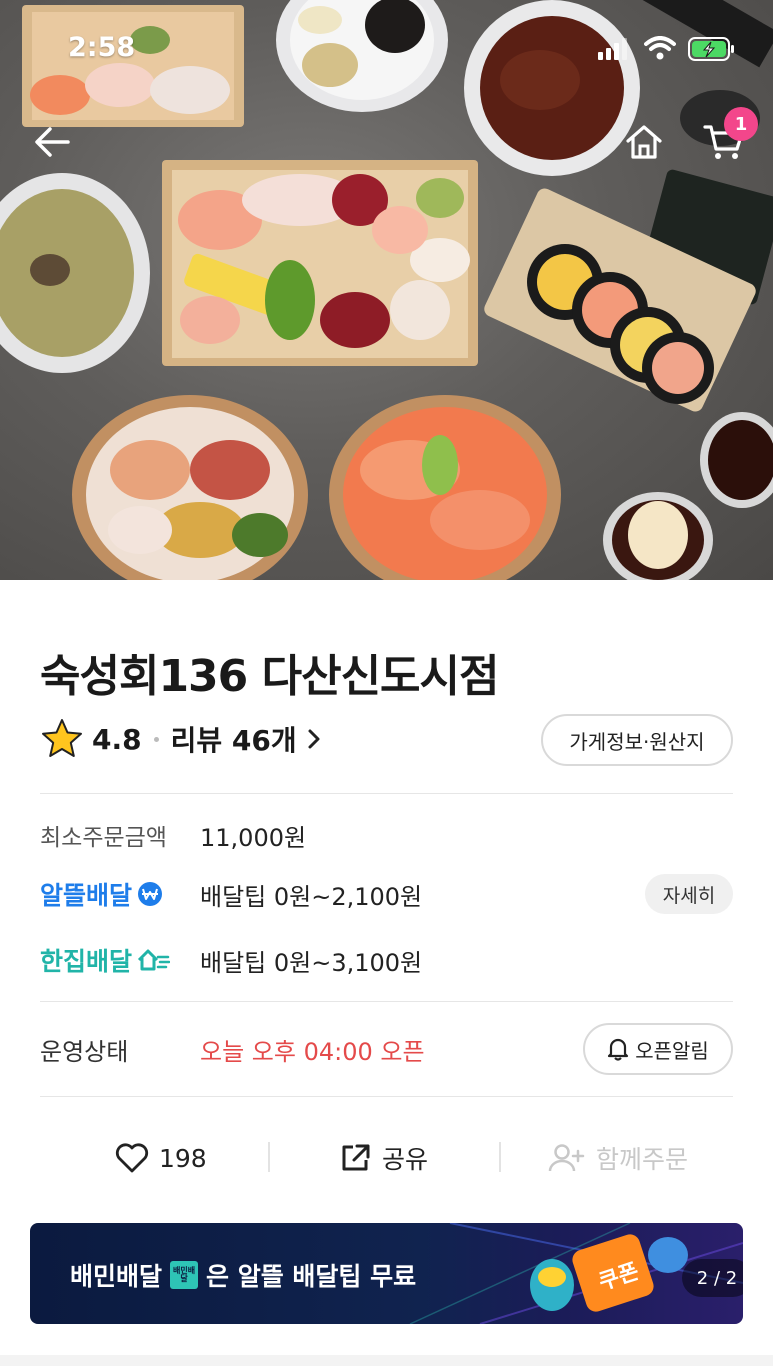 The image size is (773, 1366). What do you see at coordinates (612, 49) in the screenshot?
I see `signal-icon` at bounding box center [612, 49].